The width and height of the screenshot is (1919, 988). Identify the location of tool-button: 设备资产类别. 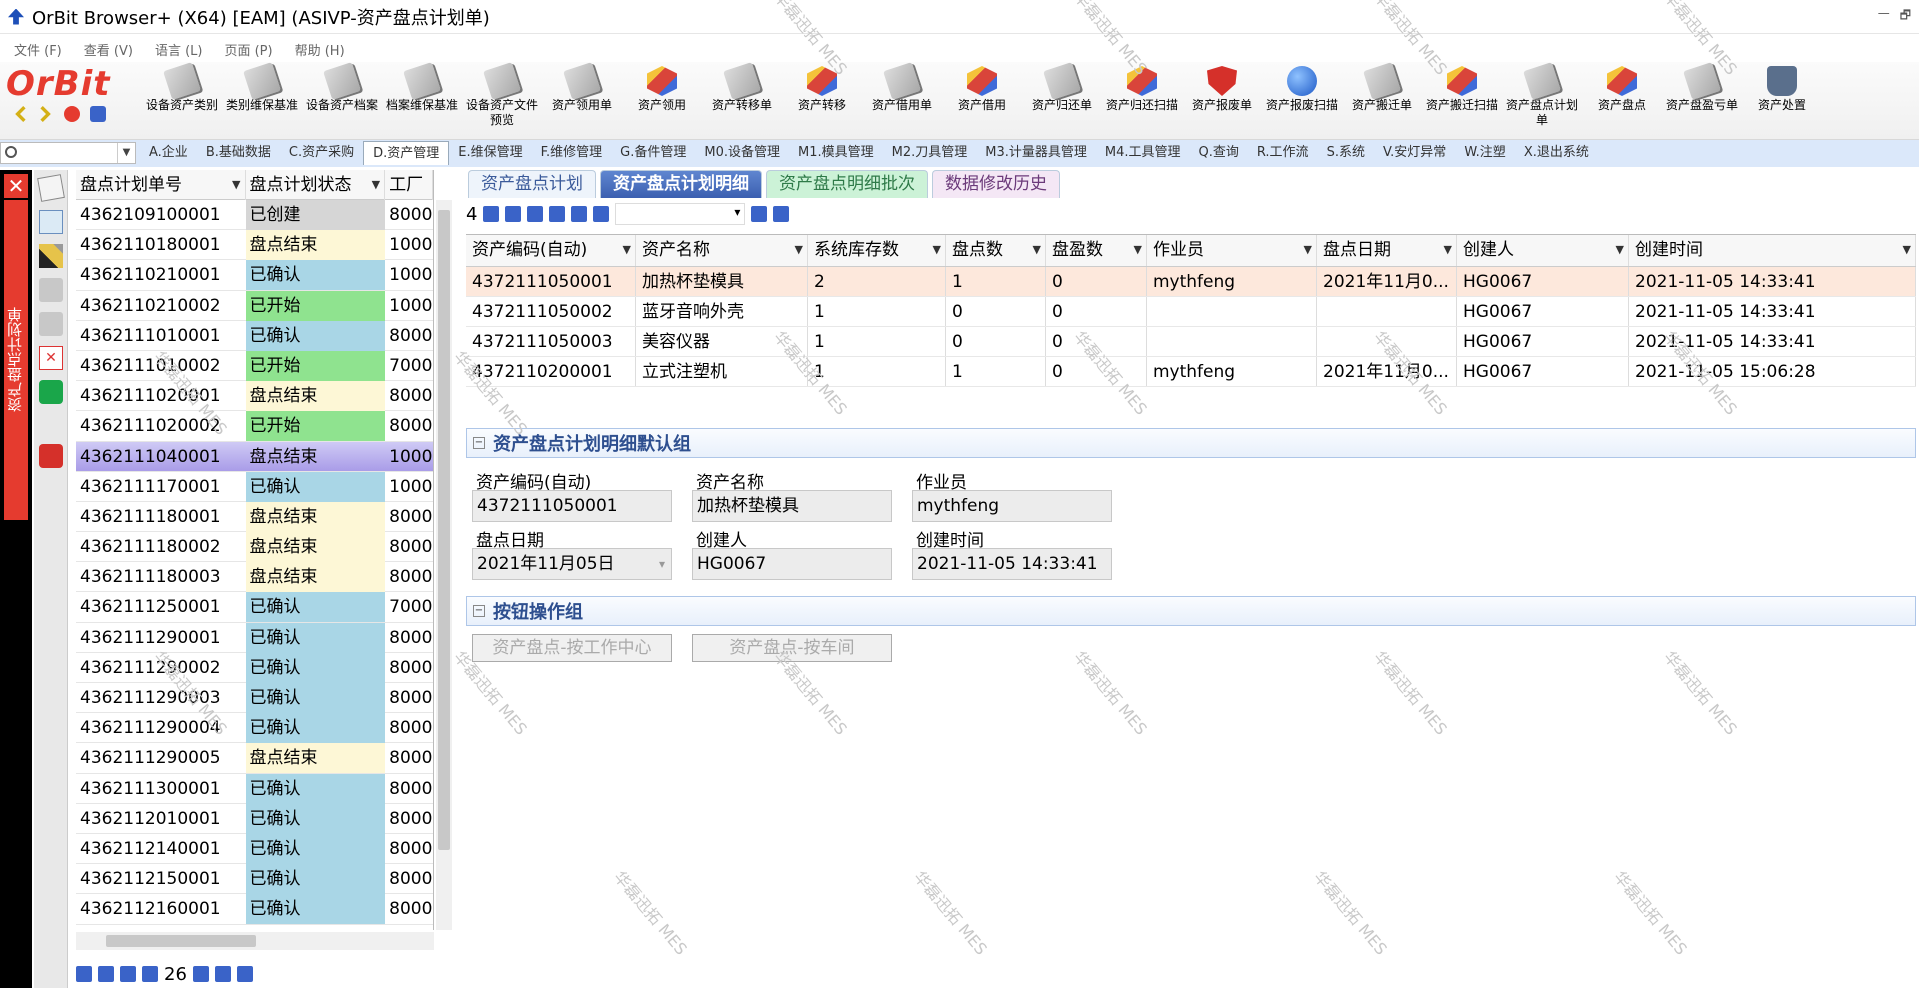
(182, 95).